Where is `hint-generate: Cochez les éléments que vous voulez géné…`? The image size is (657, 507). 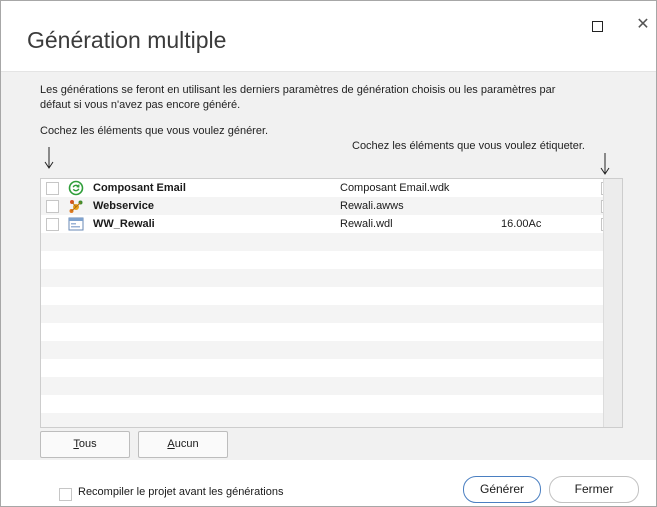
hint-generate: Cochez les éléments que vous voulez géné… is located at coordinates (154, 131).